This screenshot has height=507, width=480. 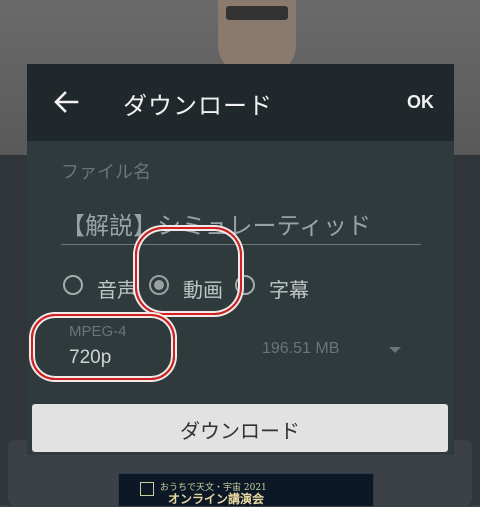 I want to click on arrow-left-icon, so click(x=66, y=102).